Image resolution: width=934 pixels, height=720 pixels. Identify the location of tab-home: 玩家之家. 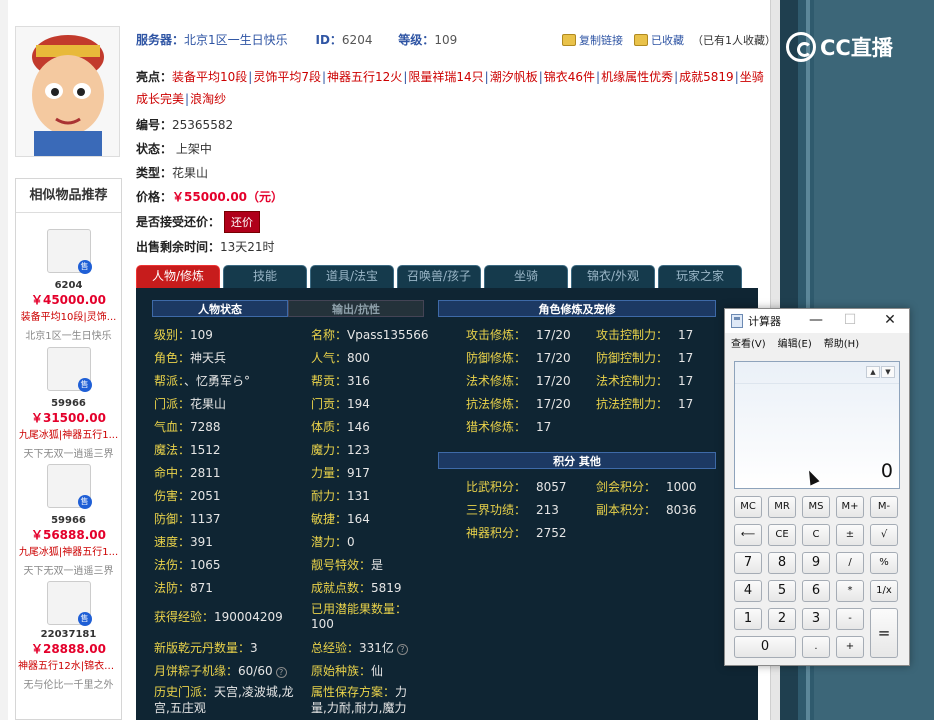
(700, 276).